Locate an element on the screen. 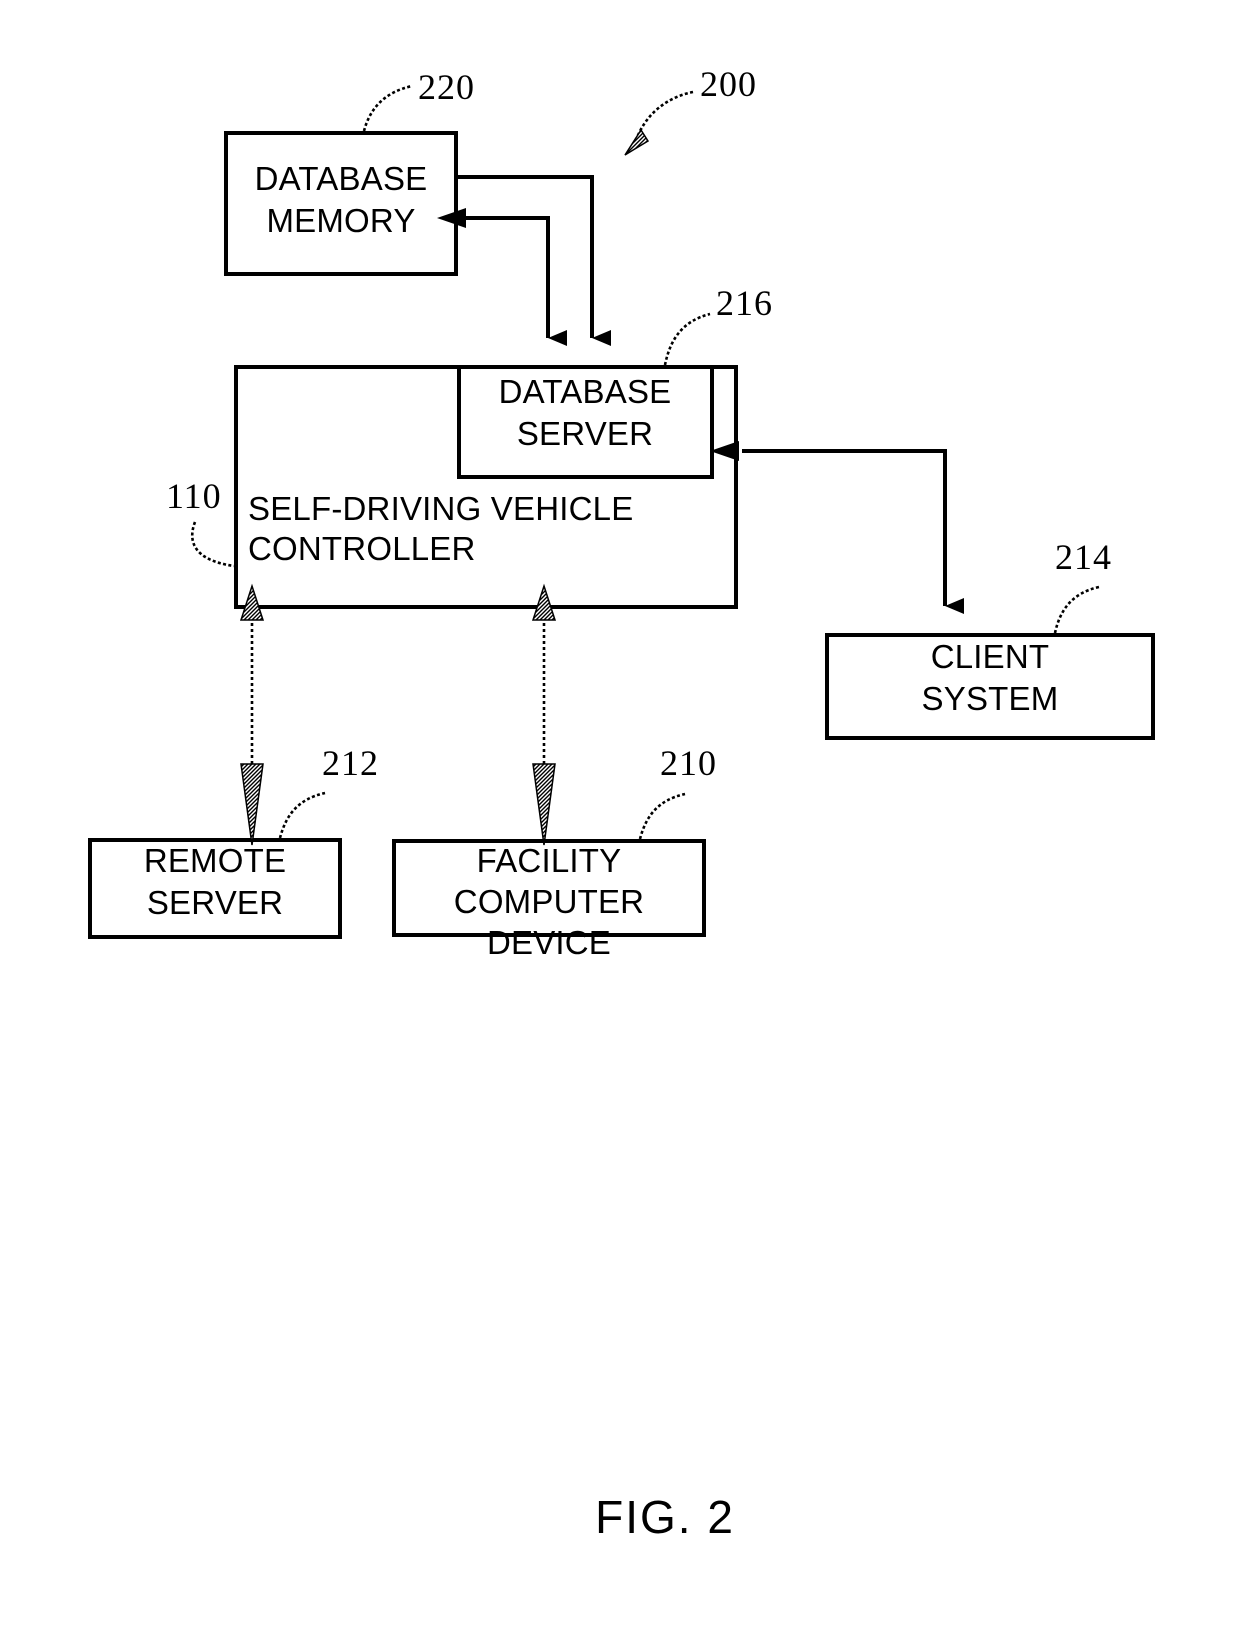  connector-controller-to-facility-computer-device is located at coordinates (544, 714).